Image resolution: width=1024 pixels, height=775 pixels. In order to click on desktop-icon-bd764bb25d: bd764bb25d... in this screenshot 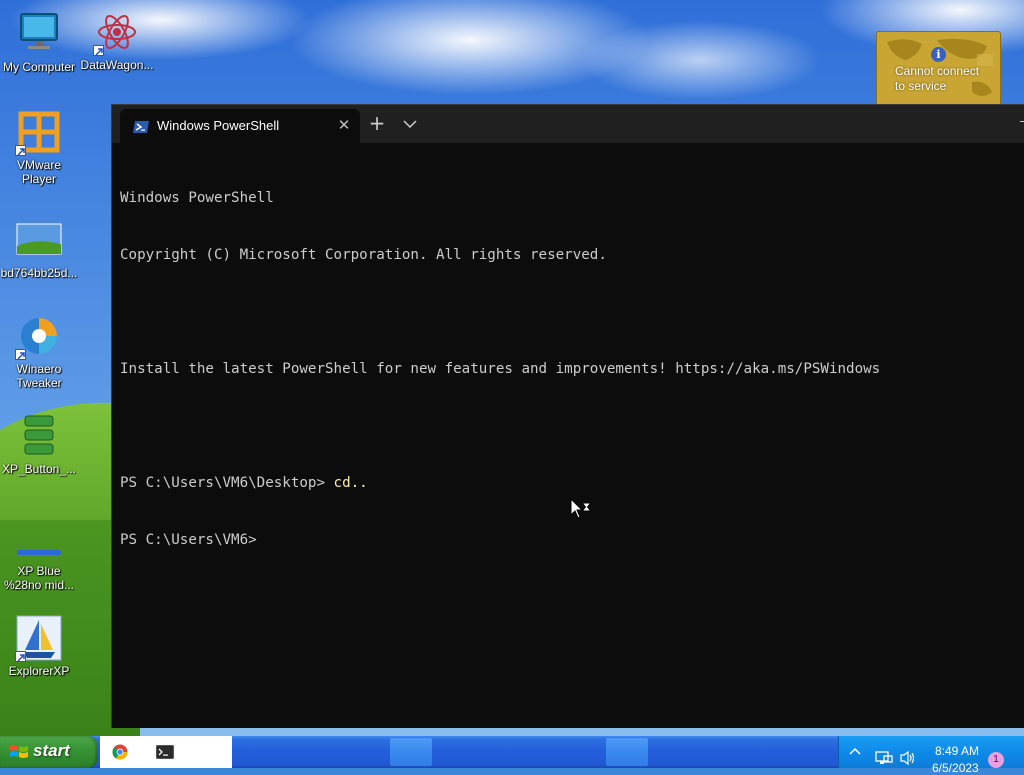, I will do `click(39, 248)`.